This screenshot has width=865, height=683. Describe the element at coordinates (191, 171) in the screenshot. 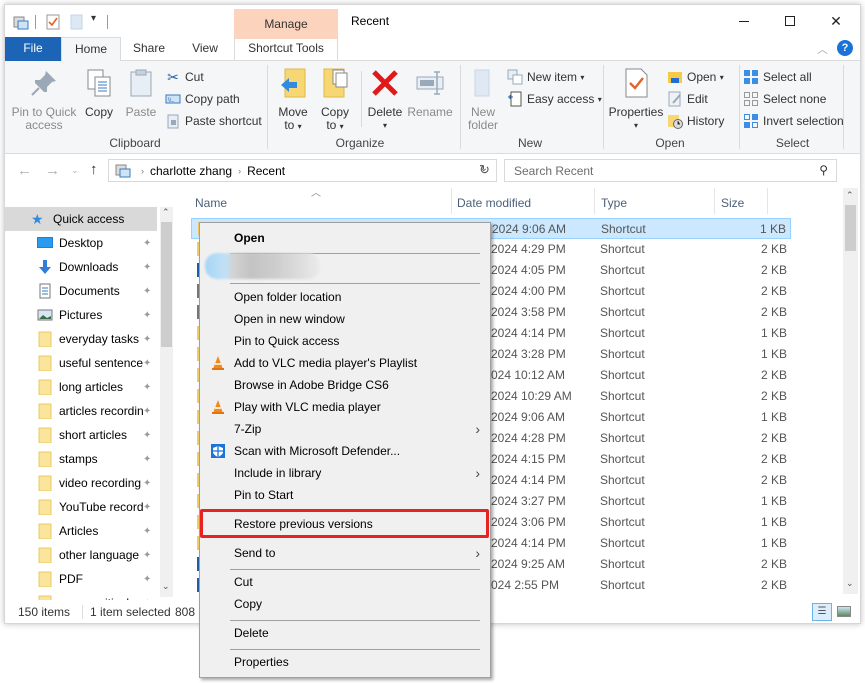

I see `breadcrumb-charlotte-zhang: charlotte zhang` at that location.